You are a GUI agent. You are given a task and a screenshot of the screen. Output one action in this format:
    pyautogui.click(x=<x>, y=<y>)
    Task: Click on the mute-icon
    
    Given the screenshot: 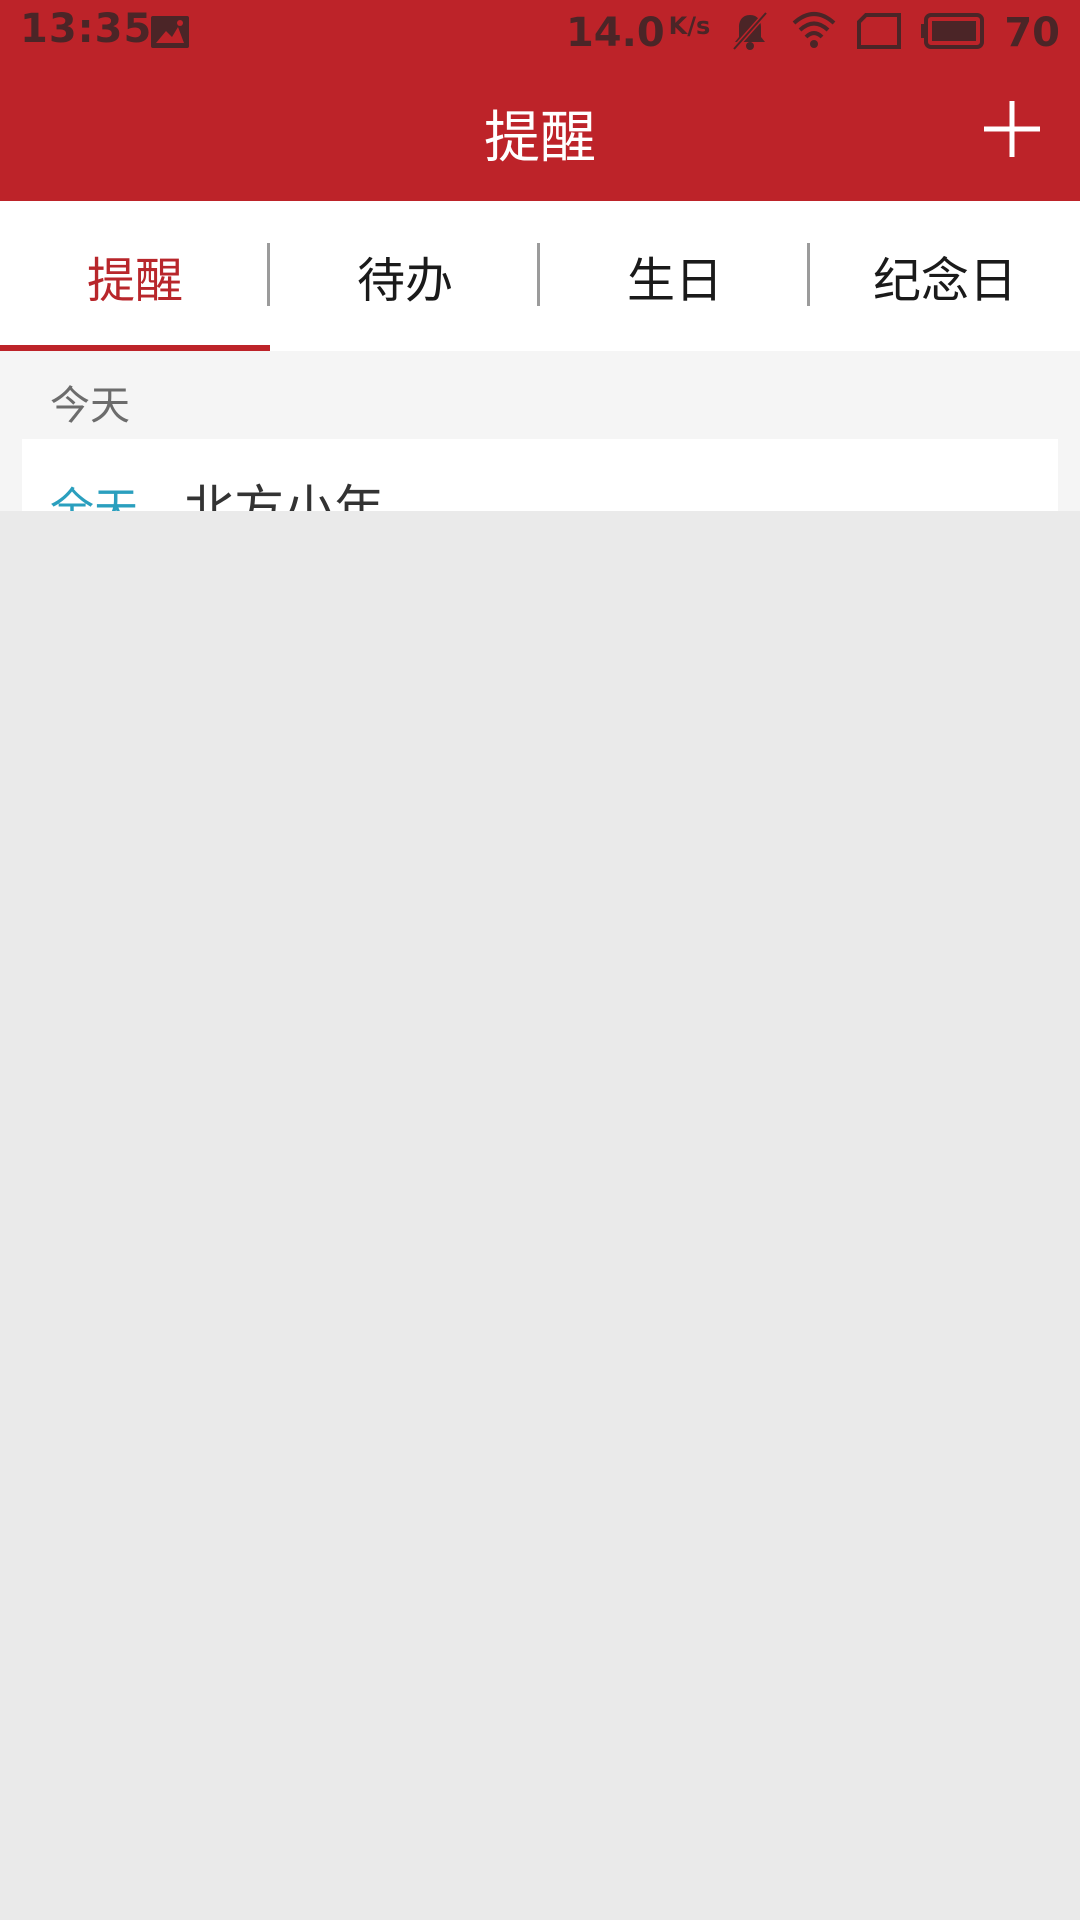 What is the action you would take?
    pyautogui.click(x=750, y=33)
    